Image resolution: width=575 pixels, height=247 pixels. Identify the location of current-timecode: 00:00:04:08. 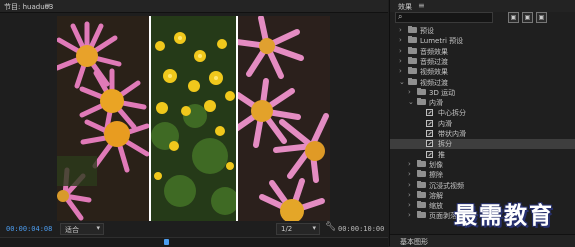
(29, 229).